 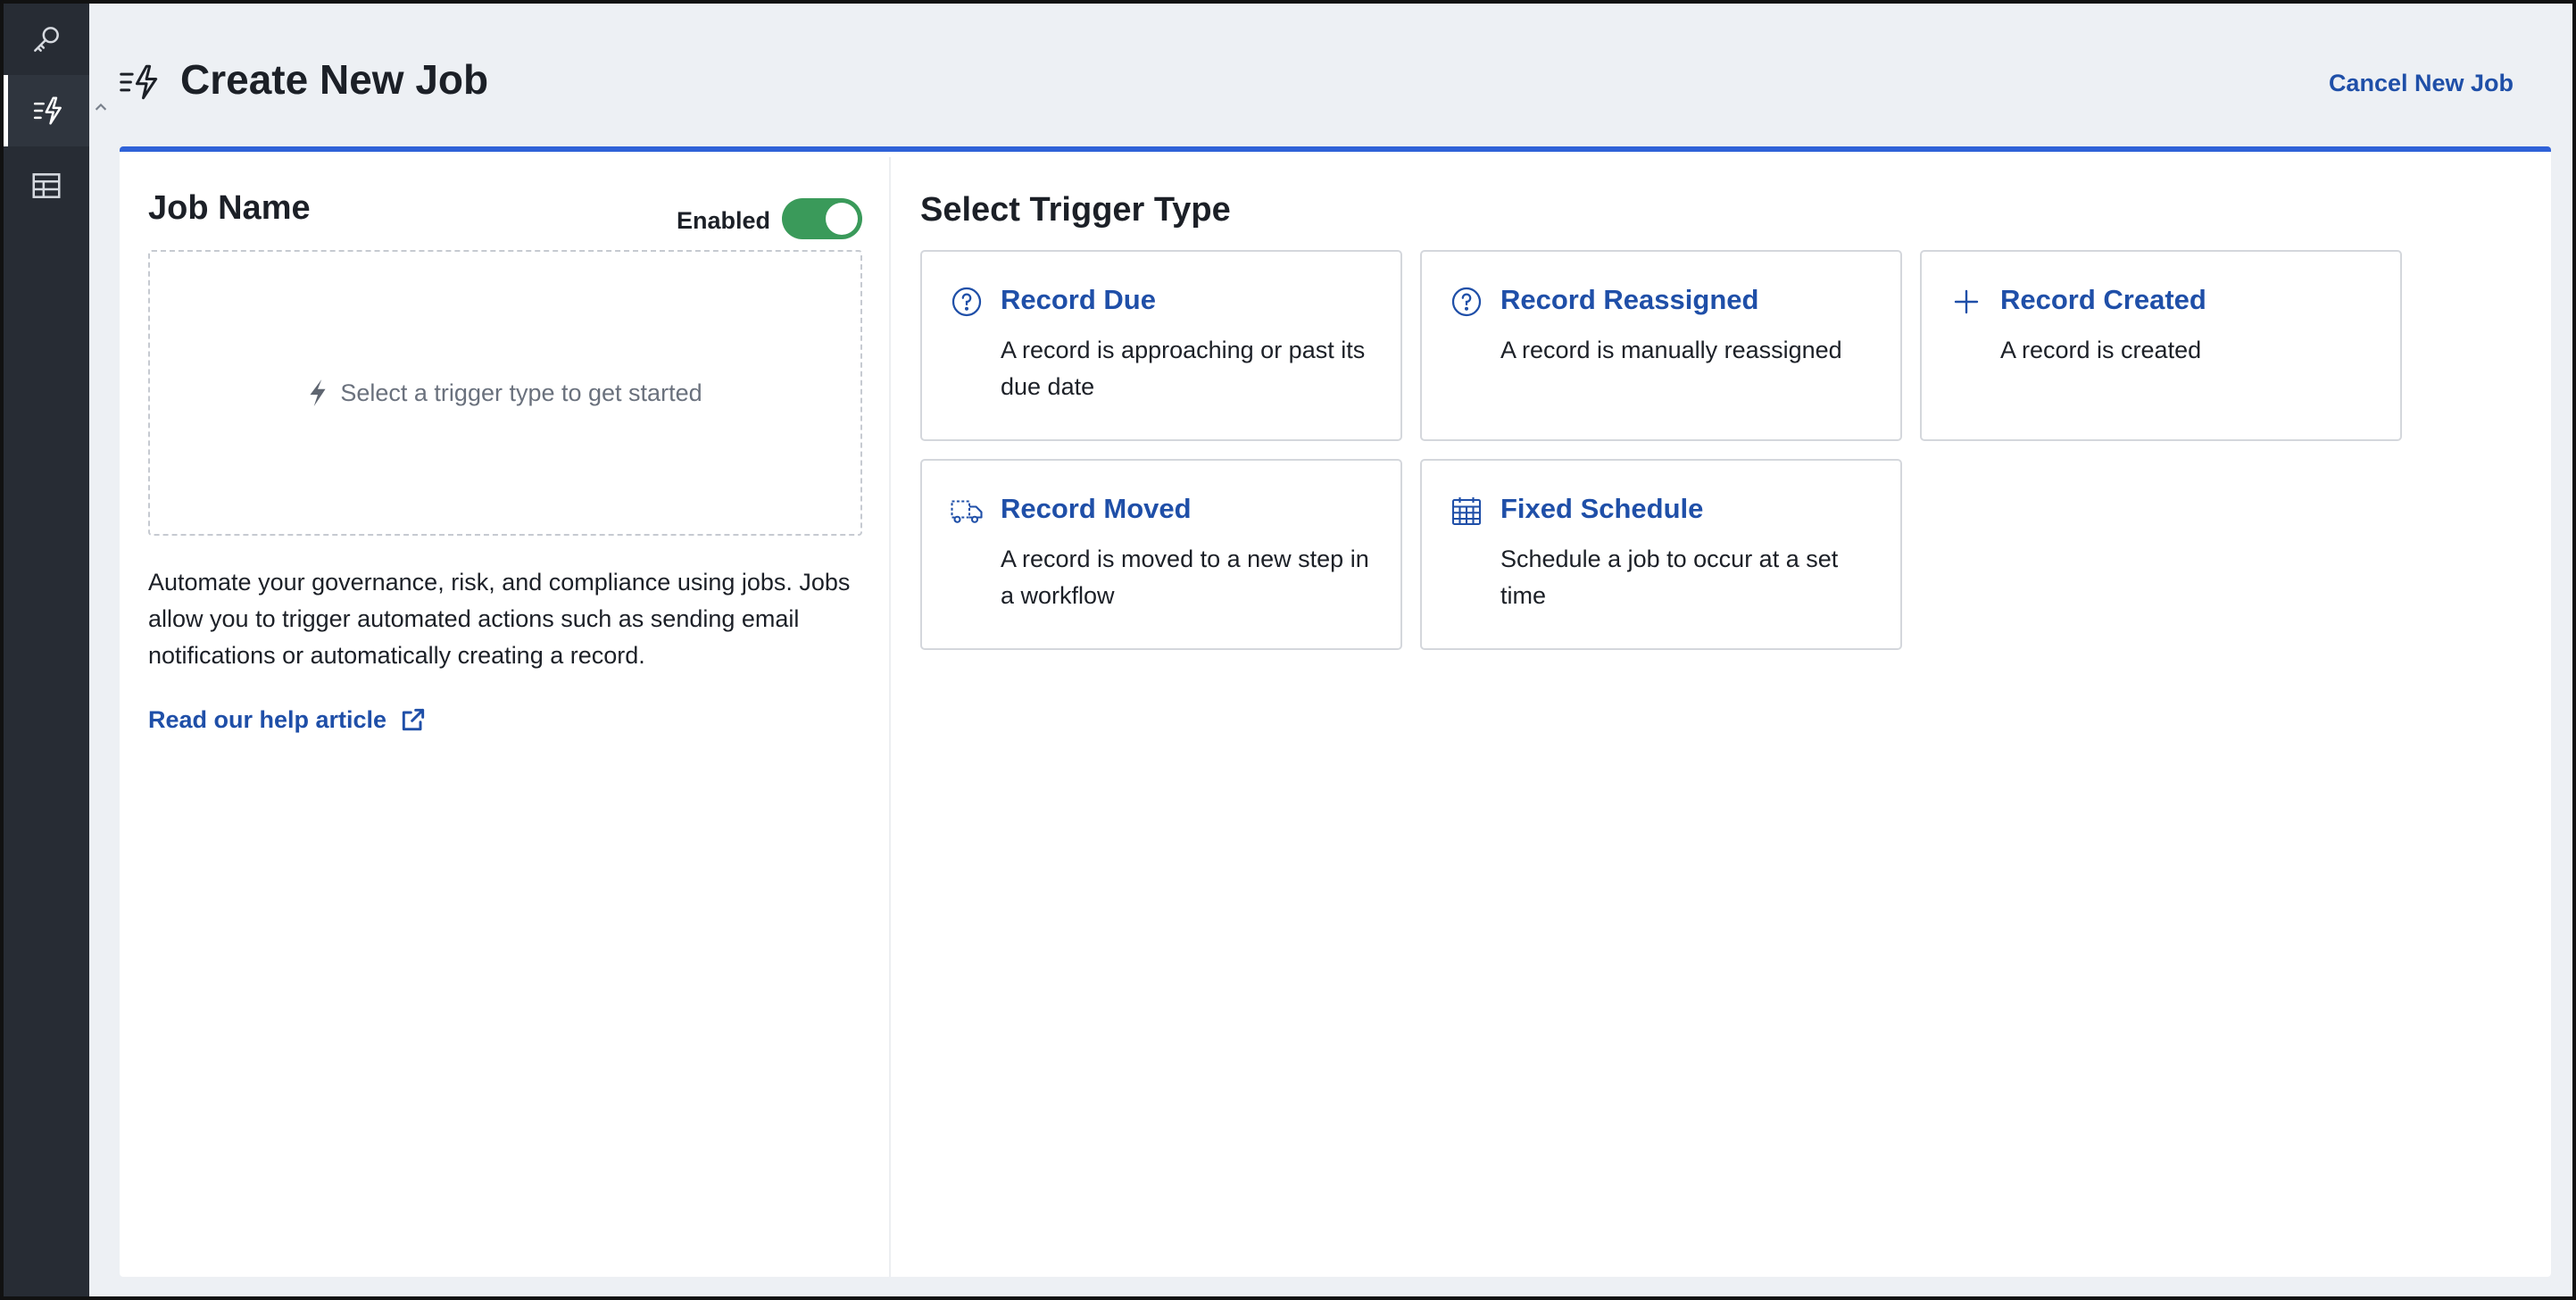 What do you see at coordinates (1078, 300) in the screenshot?
I see `card-title: Record Due` at bounding box center [1078, 300].